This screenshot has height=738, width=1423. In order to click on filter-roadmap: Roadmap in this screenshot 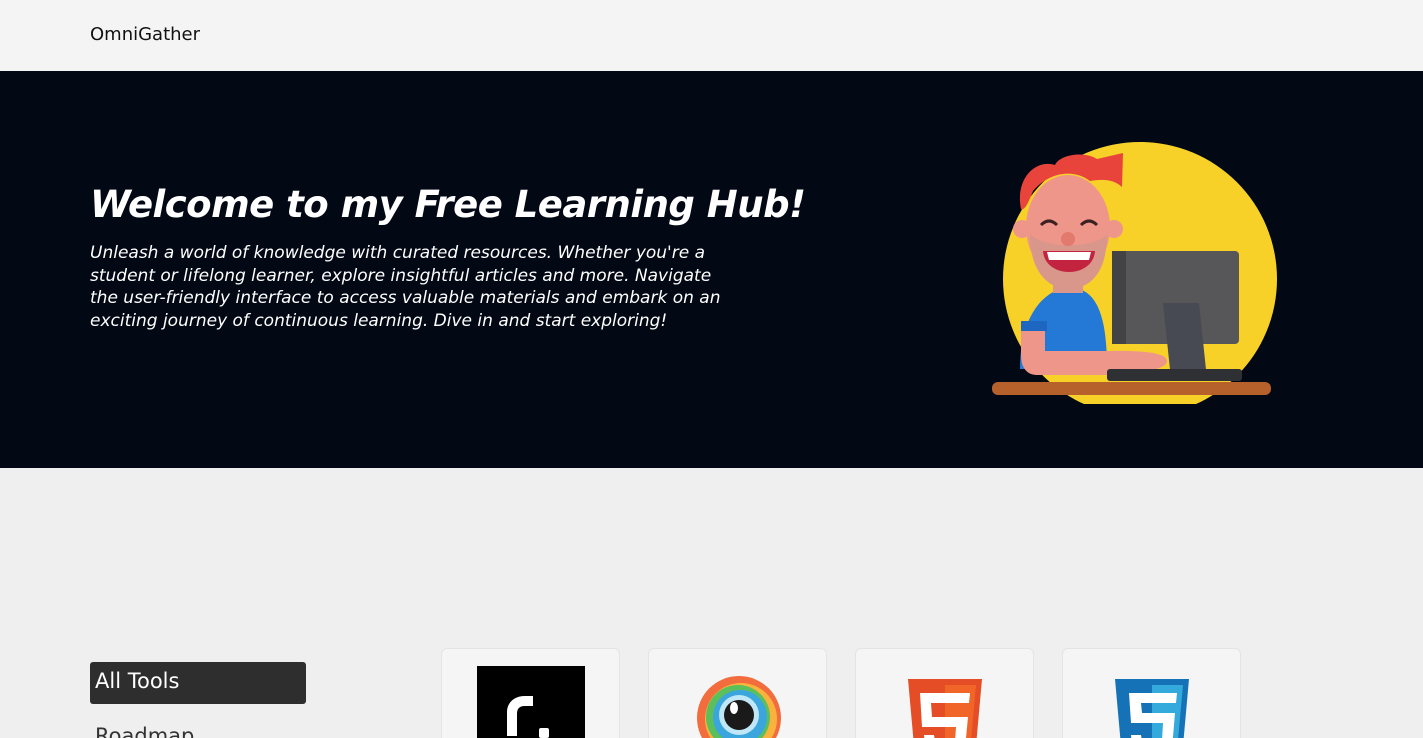, I will do `click(144, 731)`.